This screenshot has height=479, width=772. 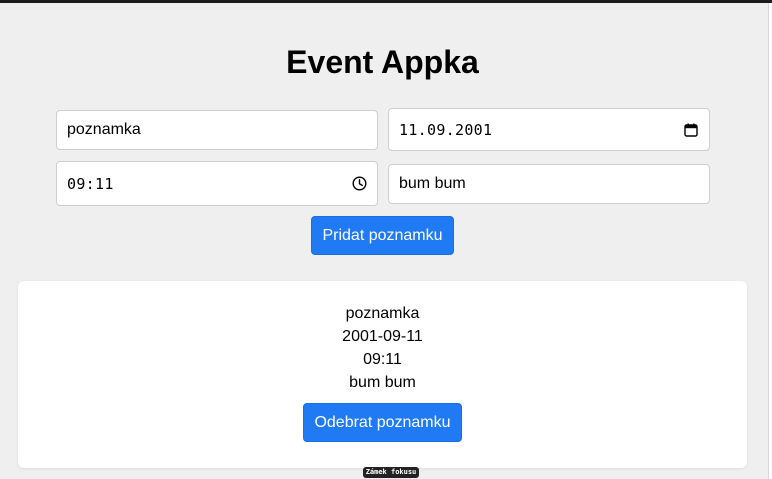 I want to click on note-description-value: bum bum, so click(x=432, y=183).